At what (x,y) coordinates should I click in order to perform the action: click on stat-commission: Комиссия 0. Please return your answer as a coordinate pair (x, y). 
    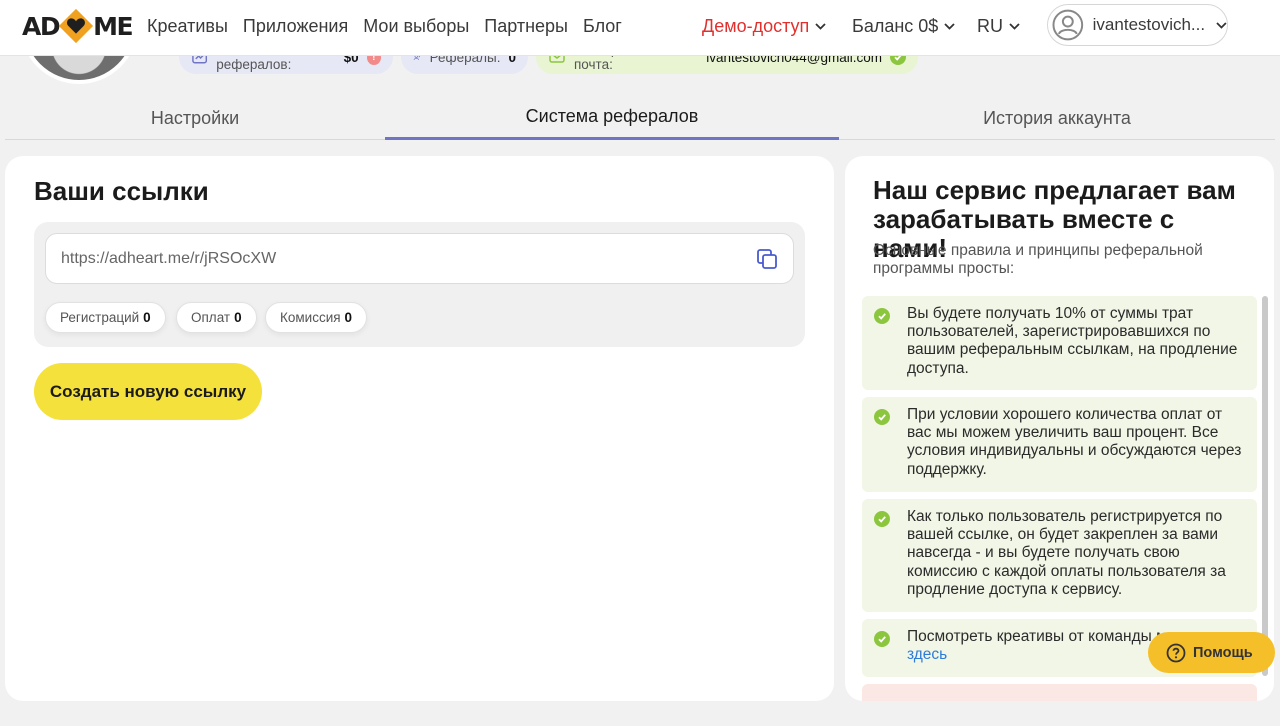
    Looking at the image, I should click on (316, 317).